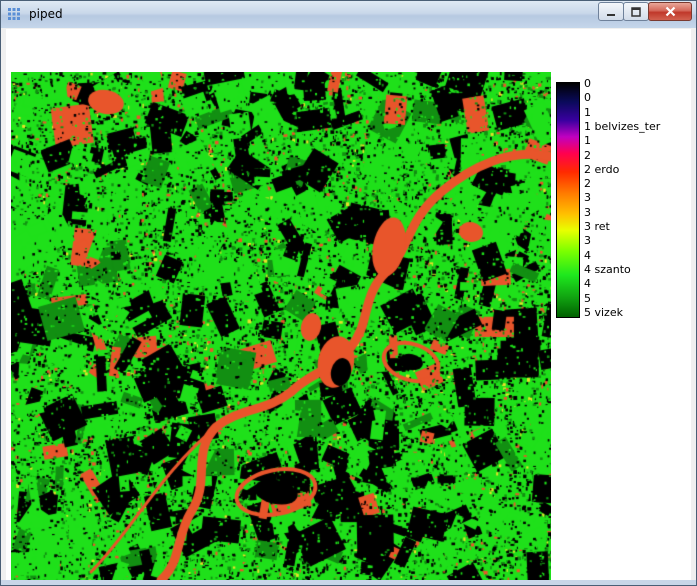 This screenshot has width=697, height=586. I want to click on legend-tick: 1 belvizes_ter, so click(622, 126).